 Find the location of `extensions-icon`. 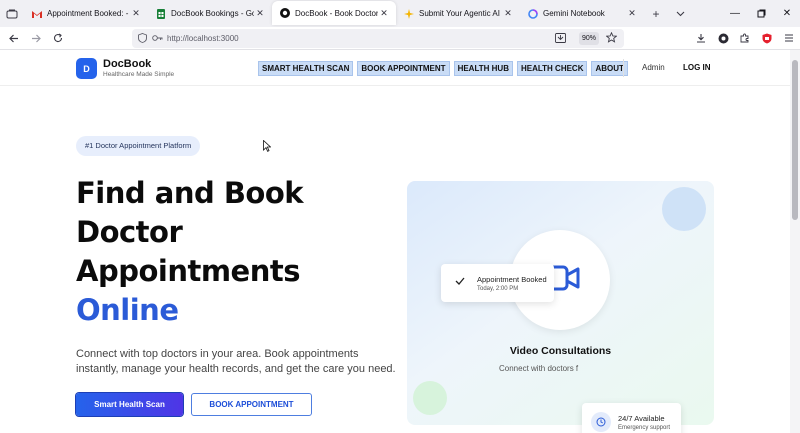

extensions-icon is located at coordinates (745, 38).